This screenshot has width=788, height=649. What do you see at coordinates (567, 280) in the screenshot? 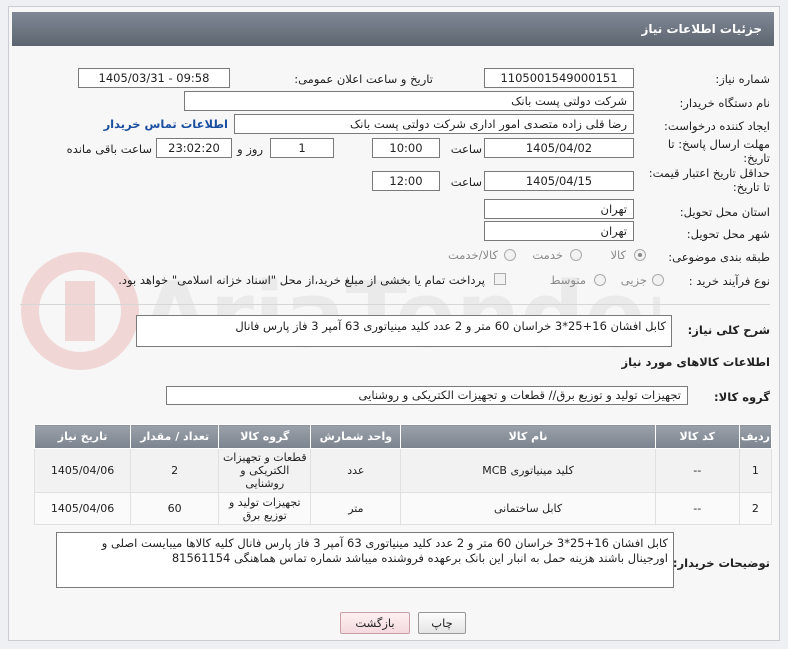
I see `process-medium-label: متوسط` at bounding box center [567, 280].